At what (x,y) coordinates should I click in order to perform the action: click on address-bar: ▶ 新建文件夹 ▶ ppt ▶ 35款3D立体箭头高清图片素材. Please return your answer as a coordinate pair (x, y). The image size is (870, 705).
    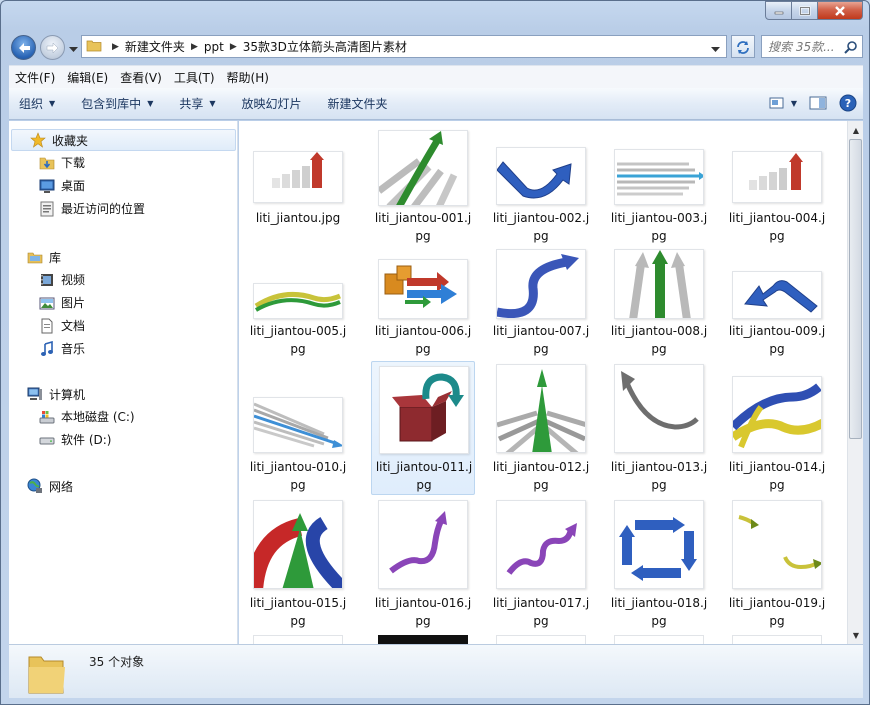
    Looking at the image, I should click on (404, 46).